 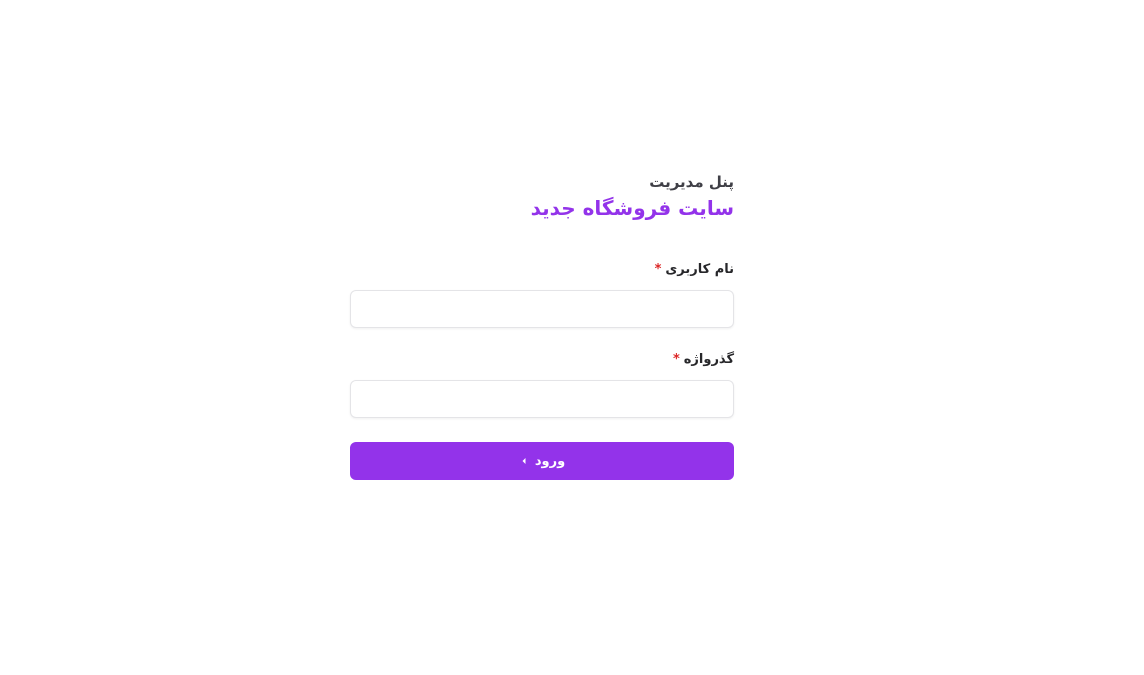 I want to click on login-button-label: ورود, so click(x=550, y=461).